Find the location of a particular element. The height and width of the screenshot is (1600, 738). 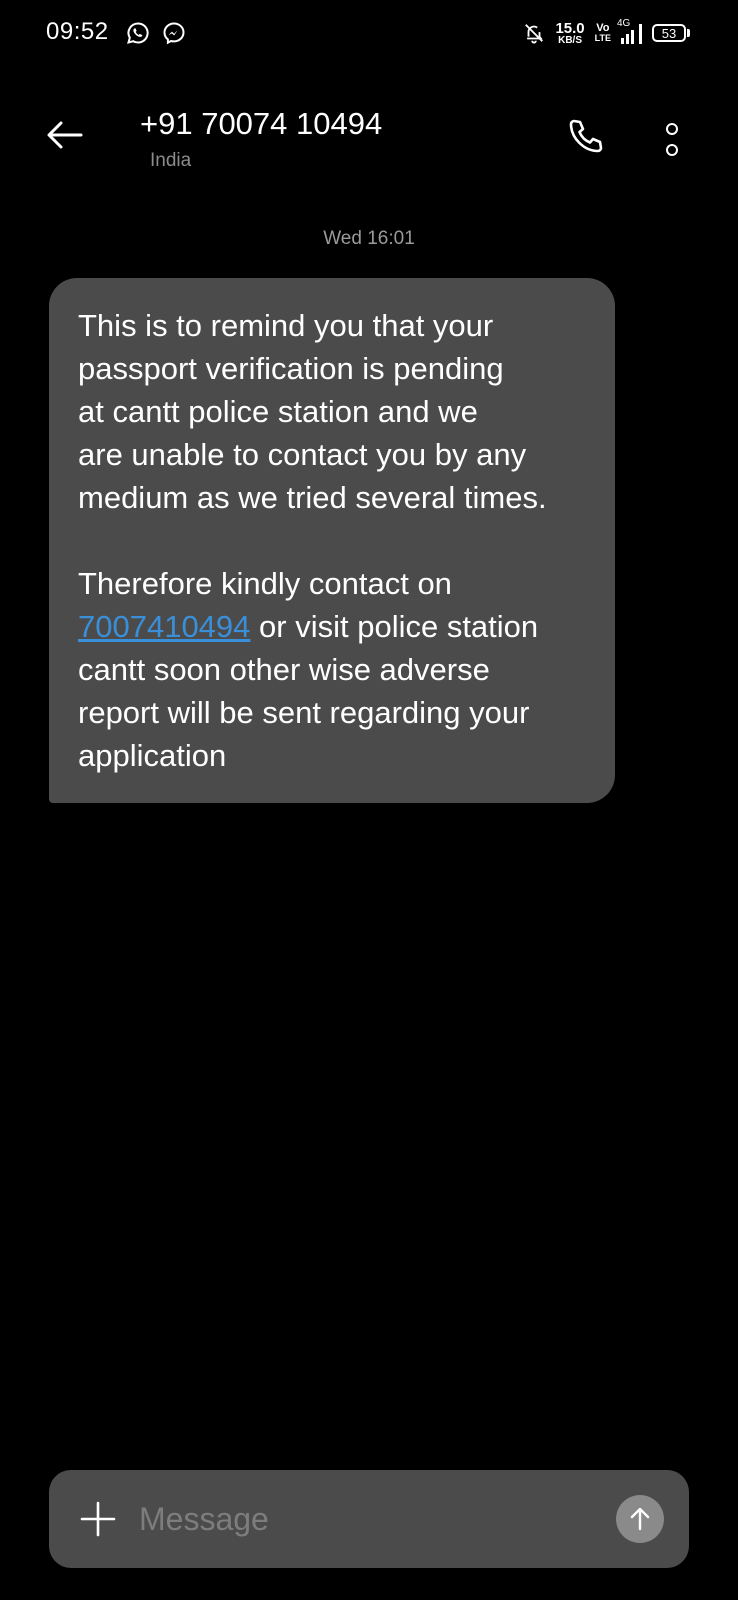

phone-icon is located at coordinates (586, 136).